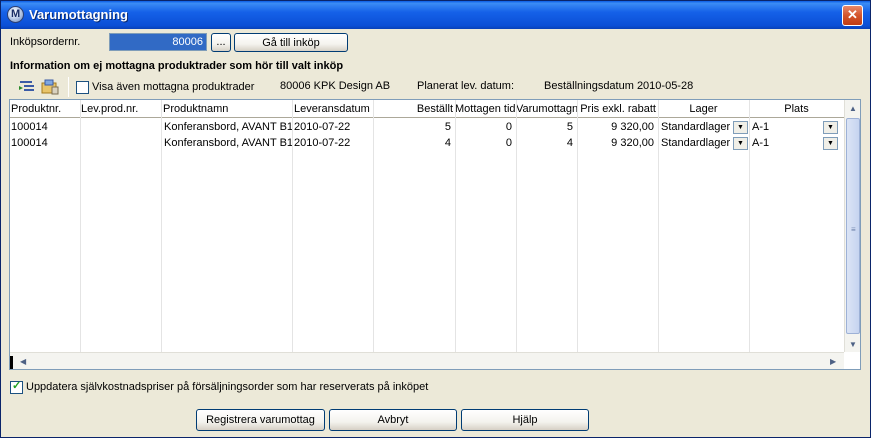 The image size is (871, 438). What do you see at coordinates (546, 109) in the screenshot?
I see `col-header-receiving: Varumottagn` at bounding box center [546, 109].